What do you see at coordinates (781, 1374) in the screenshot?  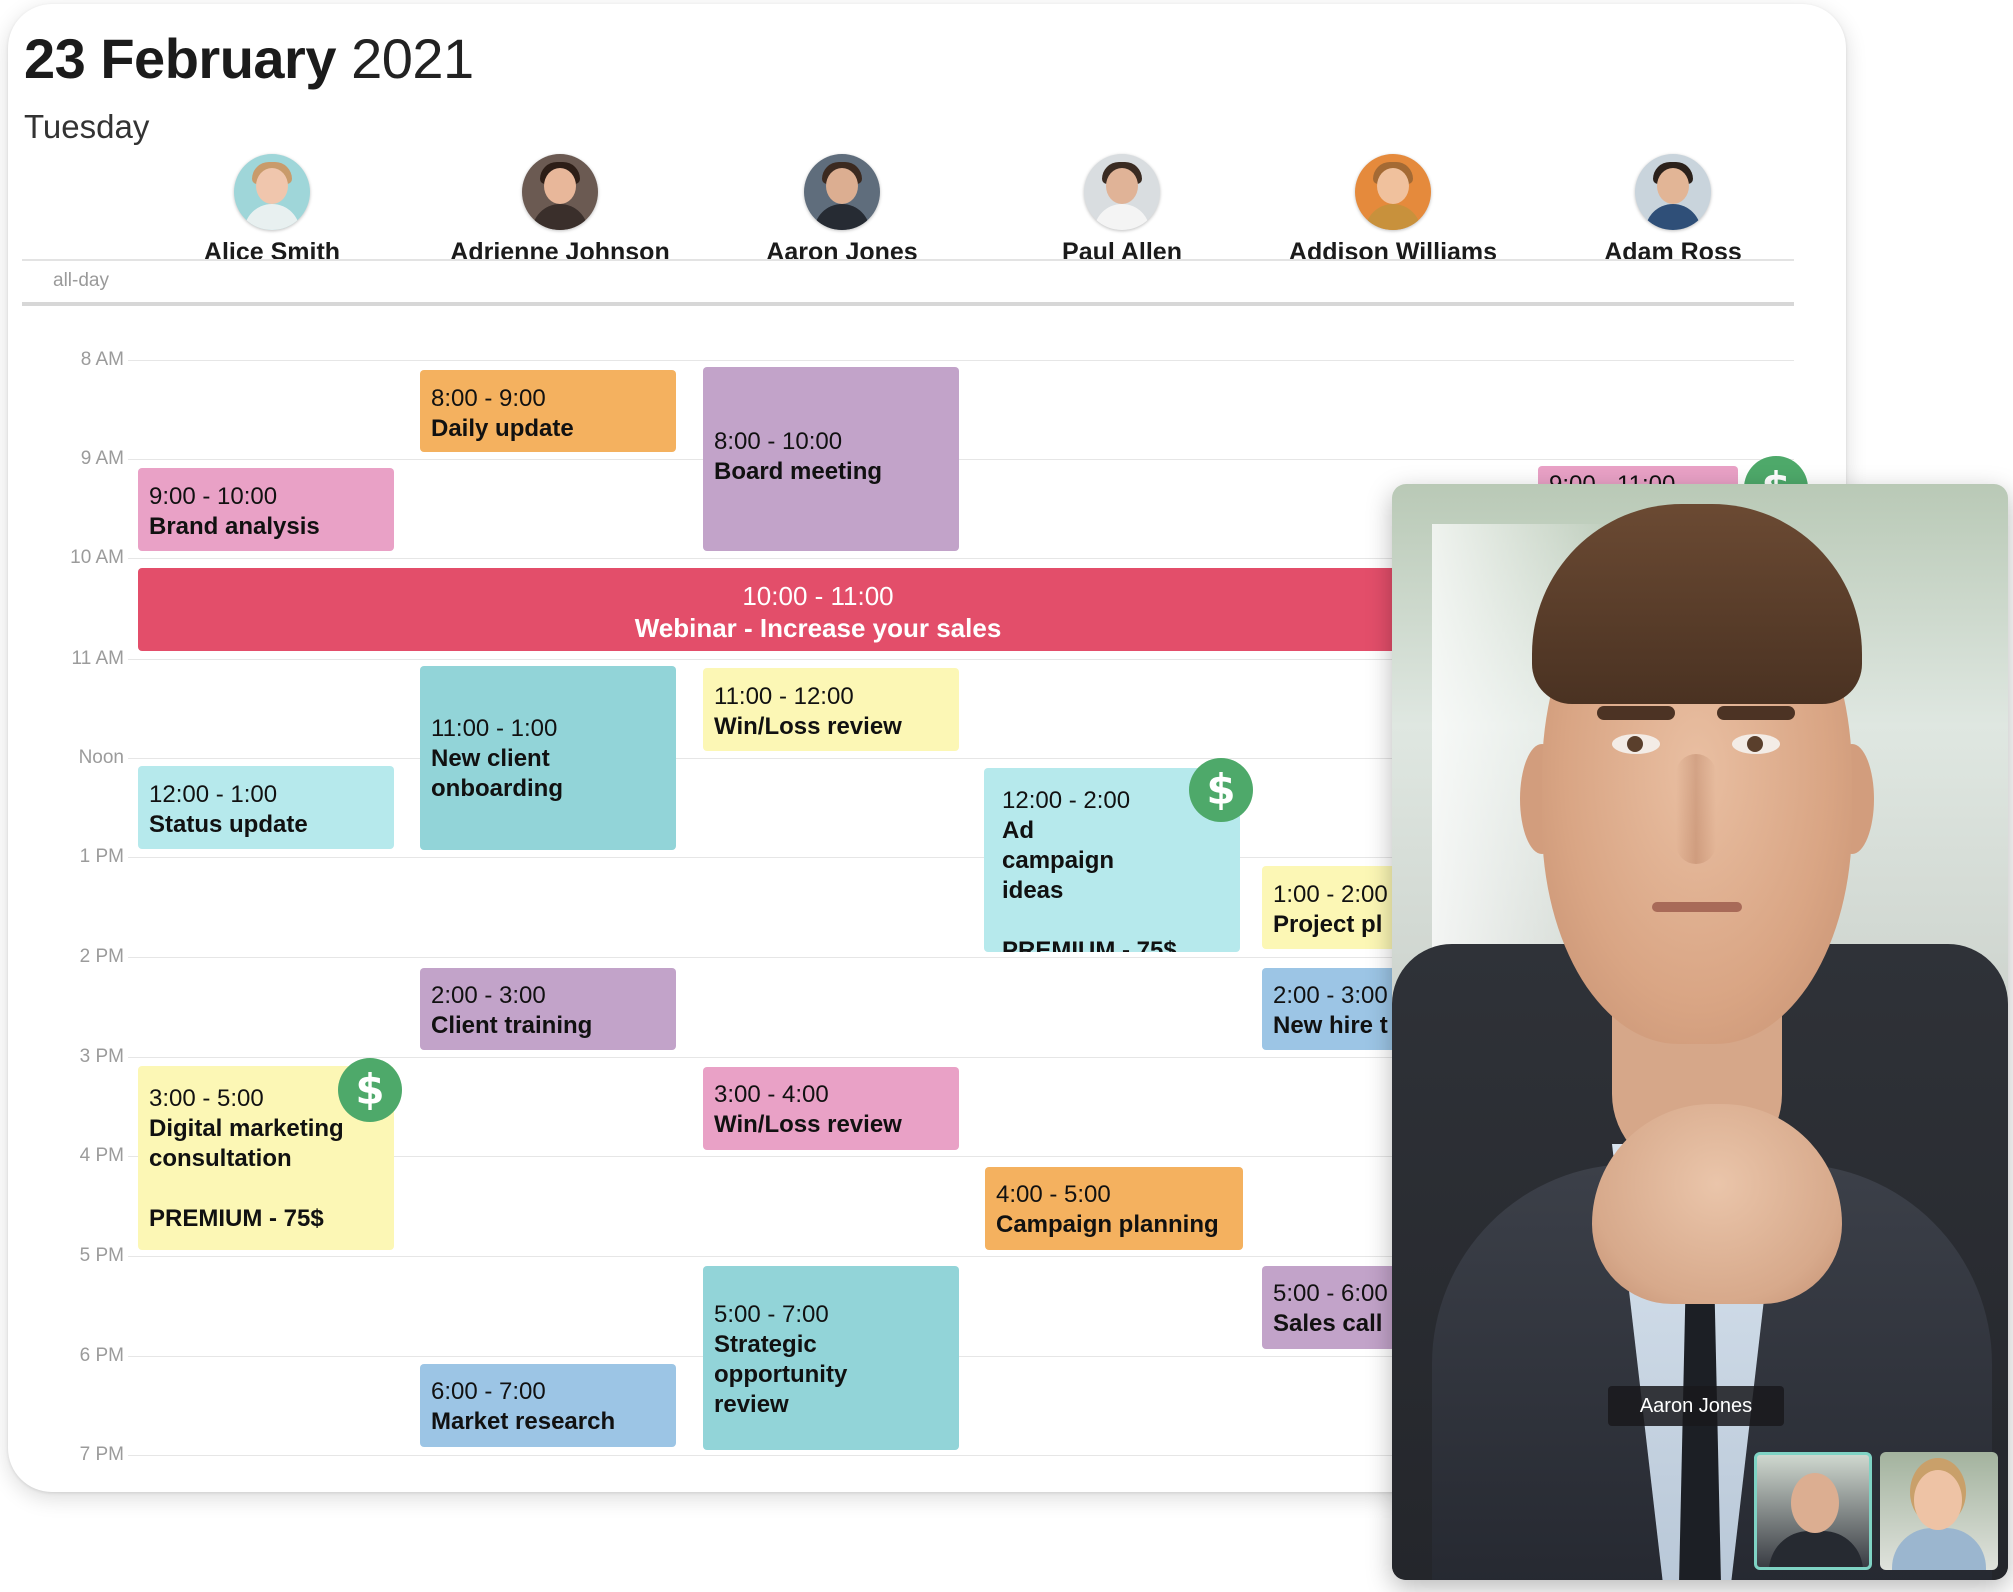 I see `event-title: Strategic opportunity review` at bounding box center [781, 1374].